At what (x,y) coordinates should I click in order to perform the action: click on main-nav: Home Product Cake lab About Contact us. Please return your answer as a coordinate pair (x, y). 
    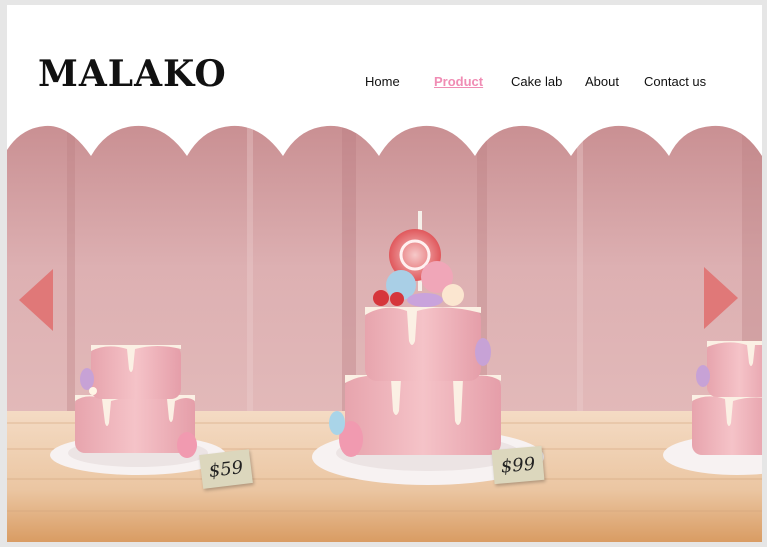
    Looking at the image, I should click on (384, 84).